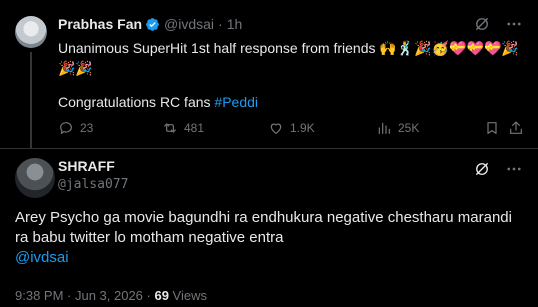 The image size is (538, 307). I want to click on repost-count: 481, so click(194, 128).